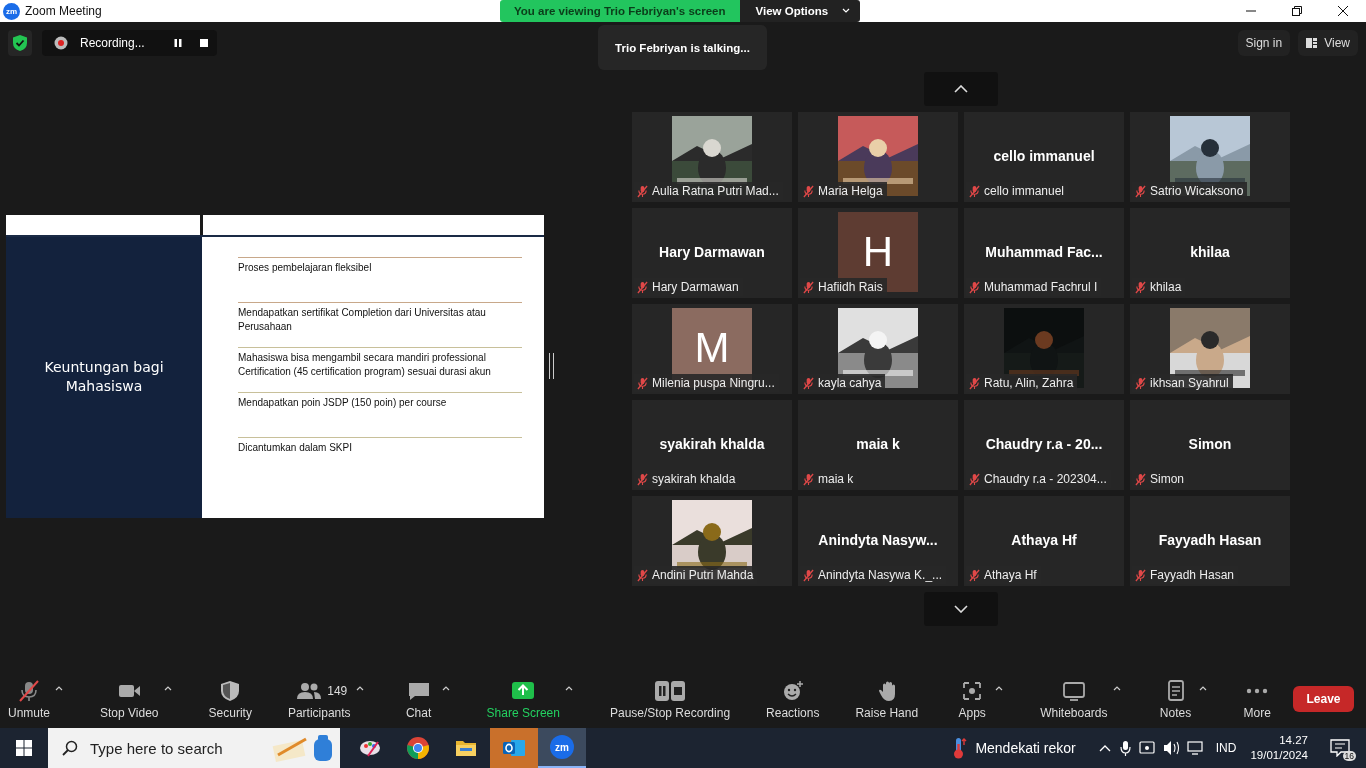 The width and height of the screenshot is (1366, 768). What do you see at coordinates (1226, 748) in the screenshot?
I see `input-language: IND` at bounding box center [1226, 748].